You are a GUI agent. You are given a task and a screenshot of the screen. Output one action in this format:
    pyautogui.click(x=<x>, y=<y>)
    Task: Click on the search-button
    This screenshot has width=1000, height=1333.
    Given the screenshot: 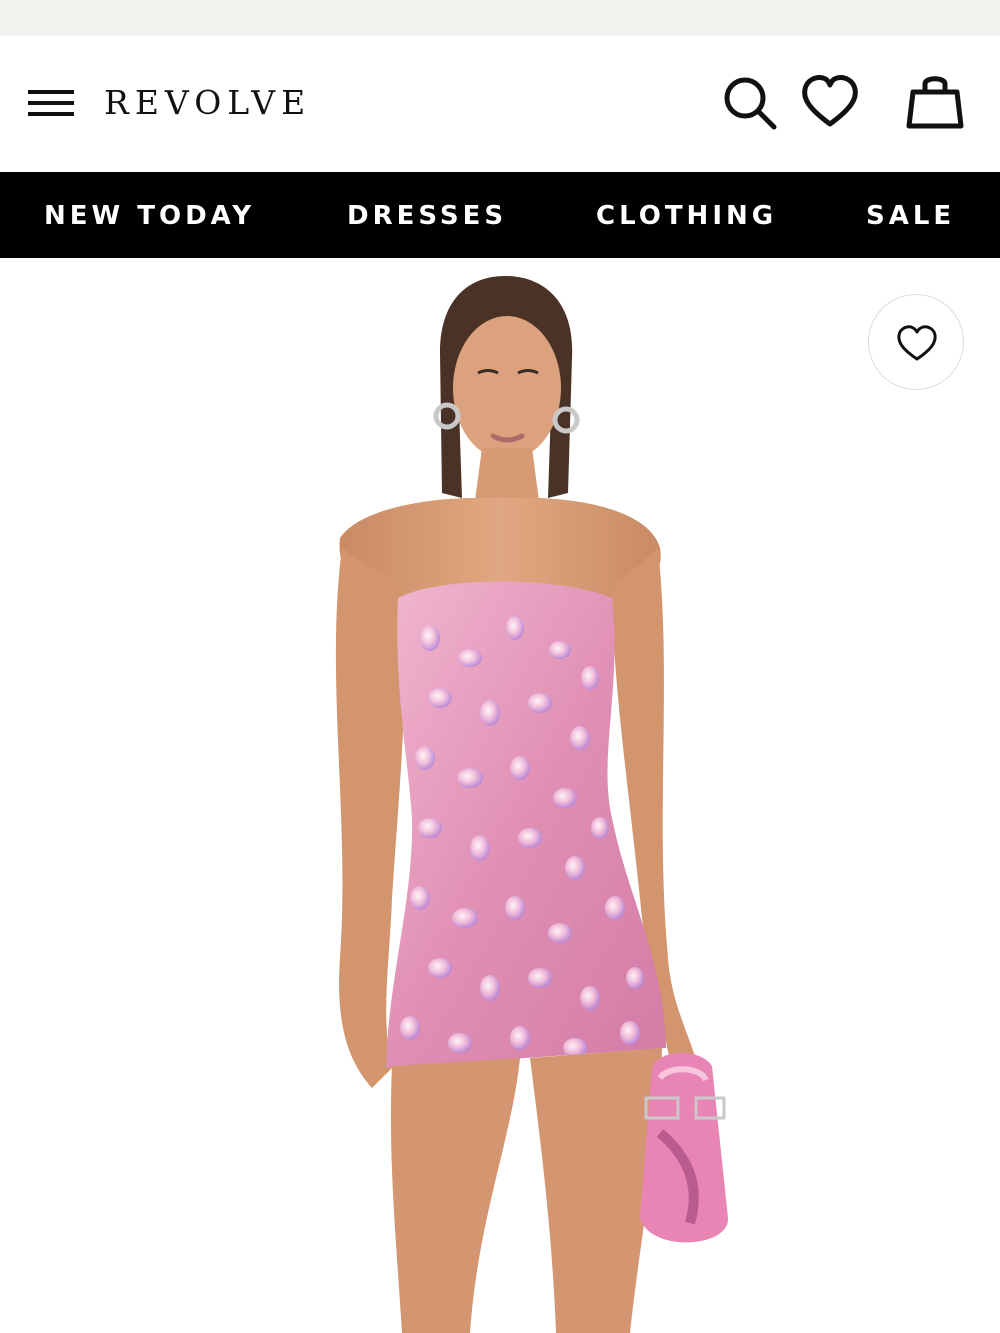 What is the action you would take?
    pyautogui.click(x=750, y=102)
    